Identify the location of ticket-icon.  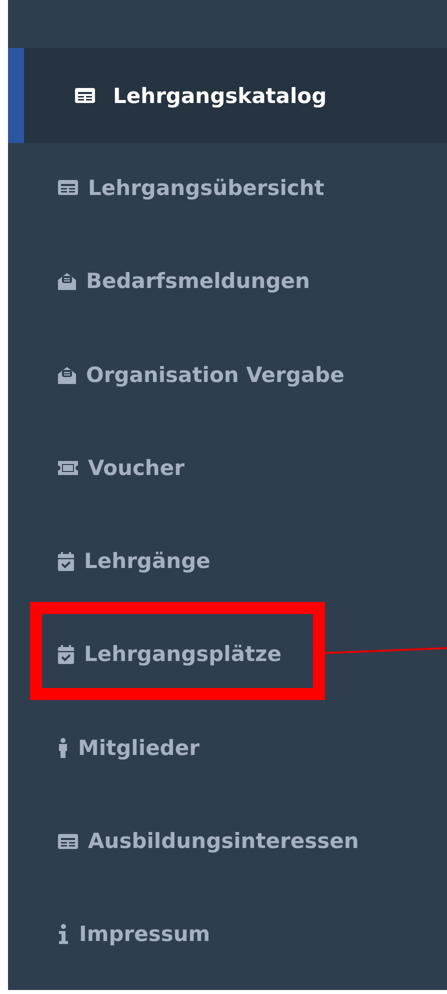
(68, 467).